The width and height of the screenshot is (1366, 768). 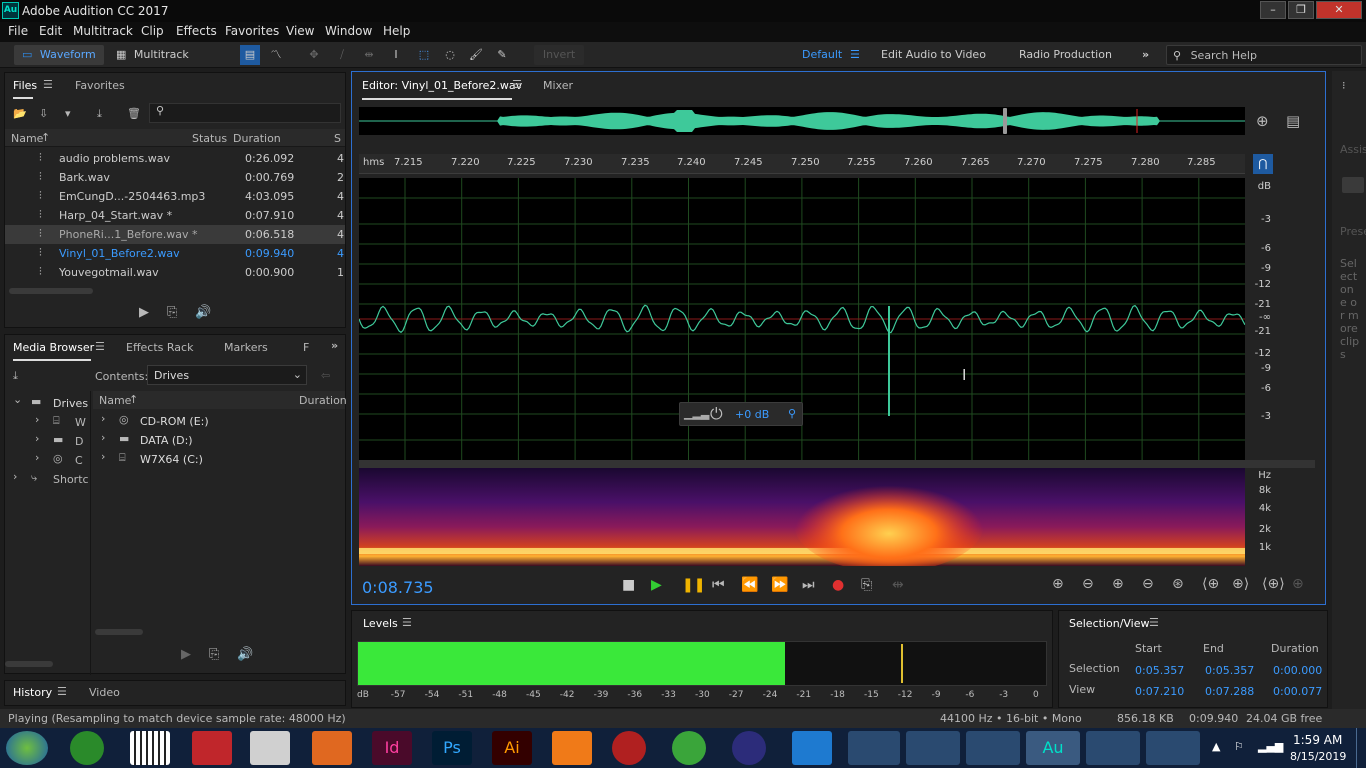 I want to click on network-icon: ⚐, so click(x=1239, y=746).